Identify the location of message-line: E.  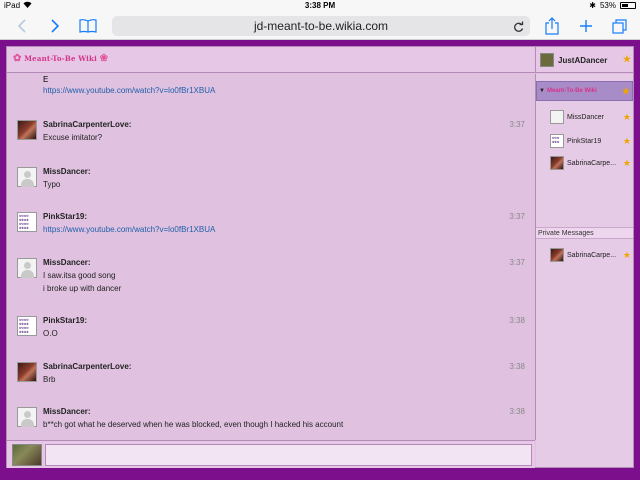
(46, 79).